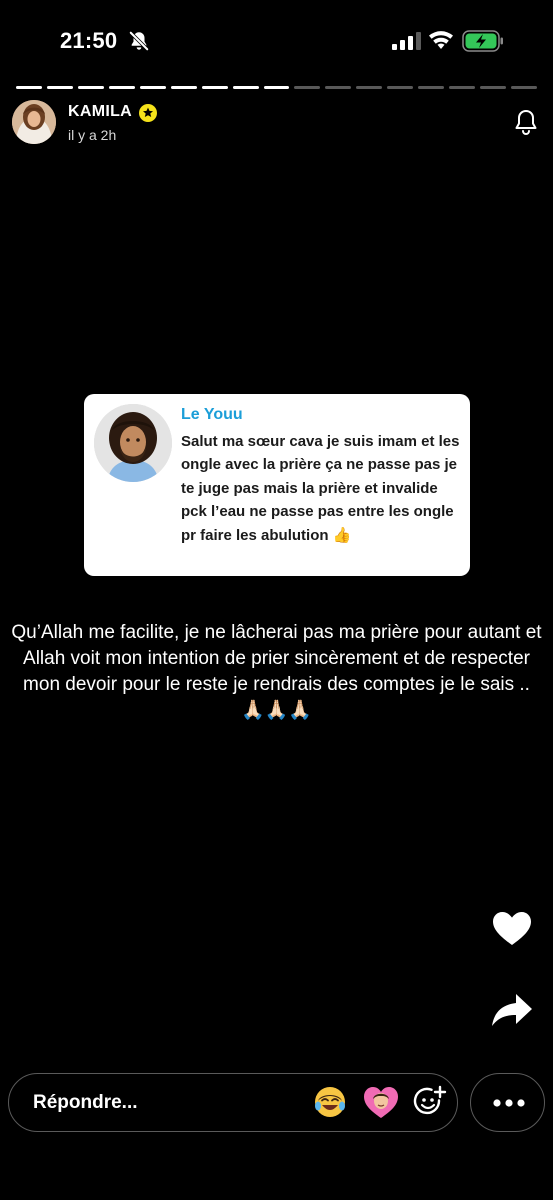 This screenshot has width=553, height=1200. I want to click on crying-laughing-face-icon, so click(330, 1102).